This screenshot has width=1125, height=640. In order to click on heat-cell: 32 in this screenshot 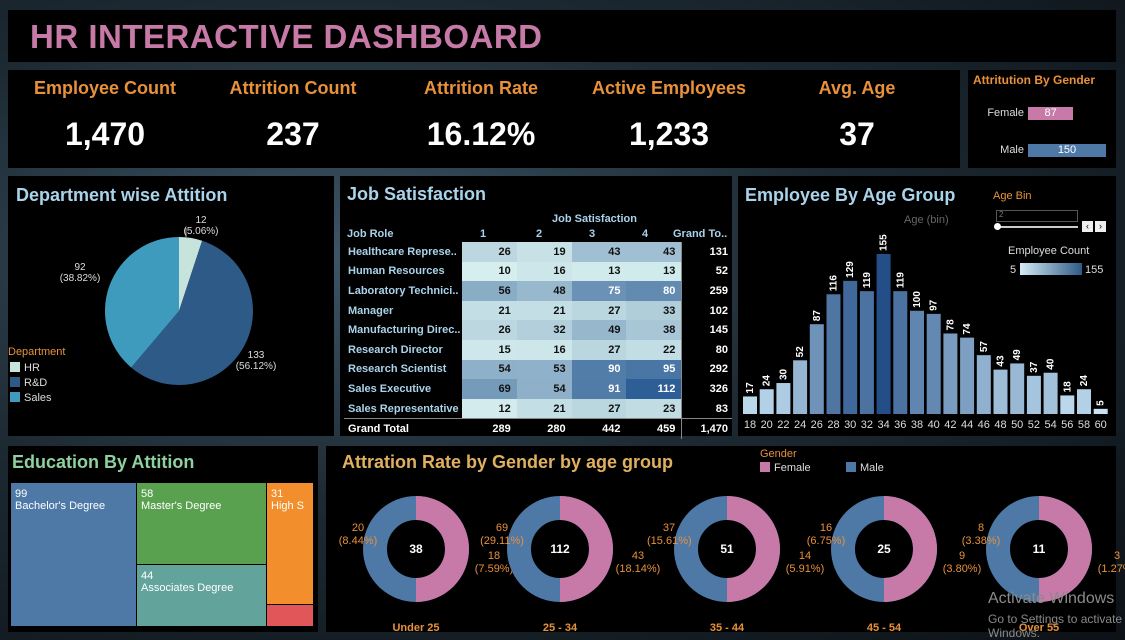, I will do `click(544, 330)`.